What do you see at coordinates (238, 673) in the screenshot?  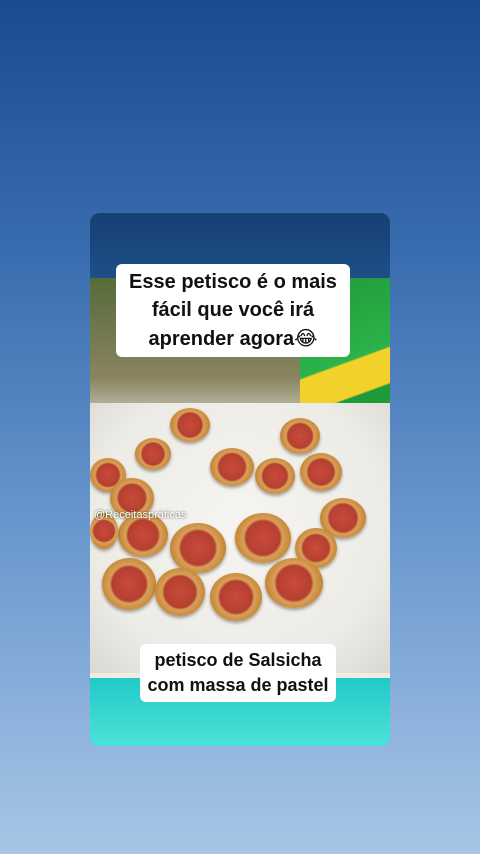 I see `caption-bottom: petisco de Salsicha com massa de pastel` at bounding box center [238, 673].